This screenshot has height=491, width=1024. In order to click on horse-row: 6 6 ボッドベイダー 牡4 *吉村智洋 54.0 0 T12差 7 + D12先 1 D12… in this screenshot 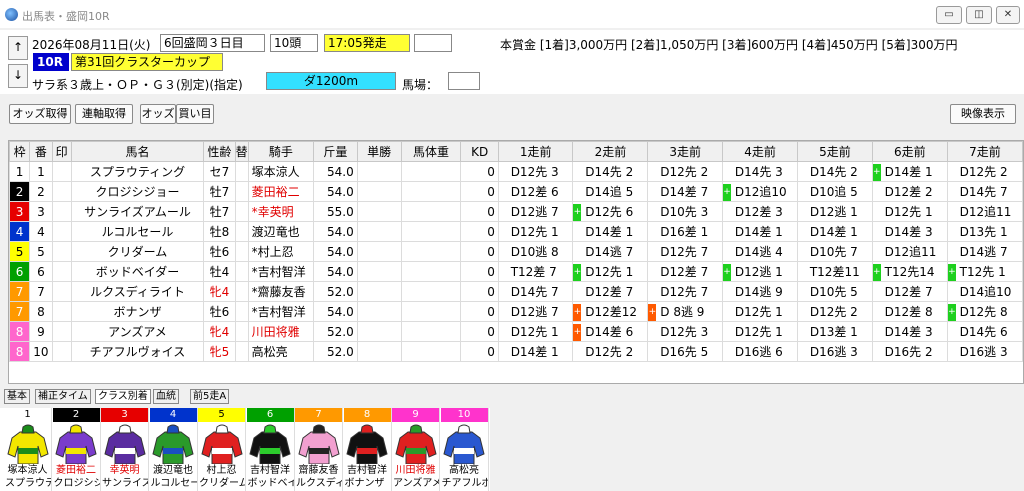, I will do `click(516, 271)`.